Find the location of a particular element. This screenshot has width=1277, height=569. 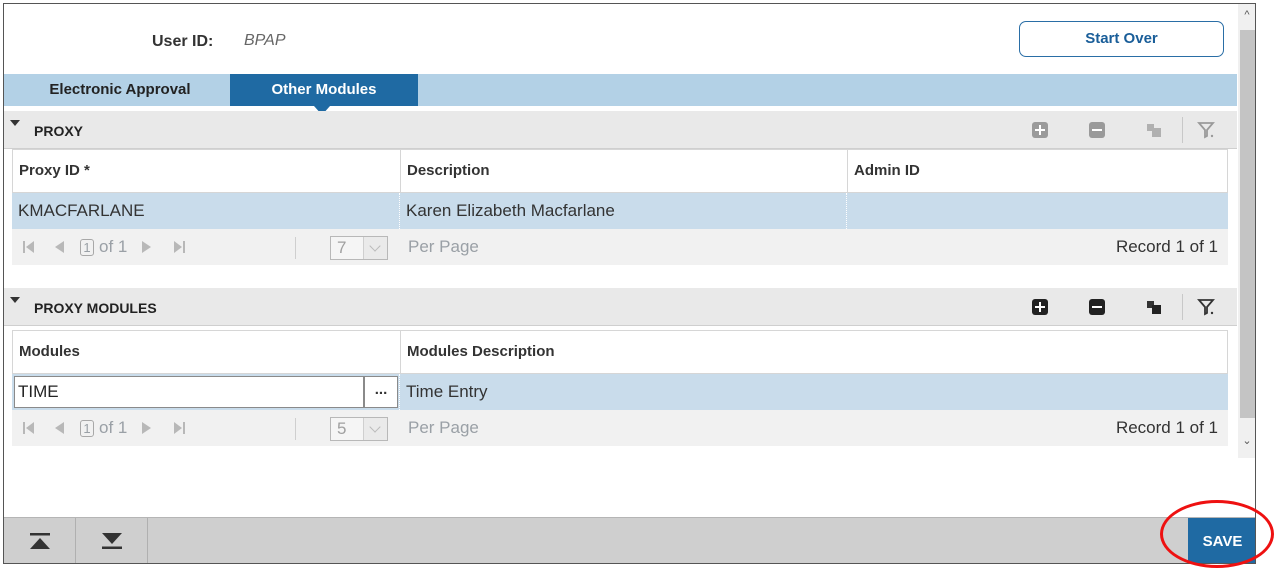

vertical-scrollbar: ^ ⌄ is located at coordinates (1246, 231).